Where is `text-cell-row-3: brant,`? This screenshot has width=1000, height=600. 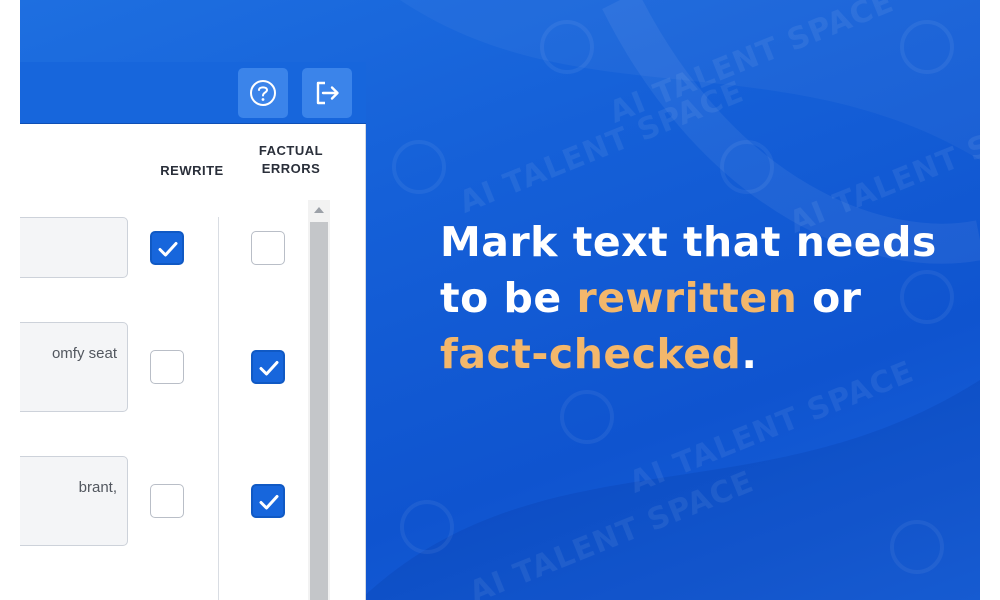
text-cell-row-3: brant, is located at coordinates (74, 501).